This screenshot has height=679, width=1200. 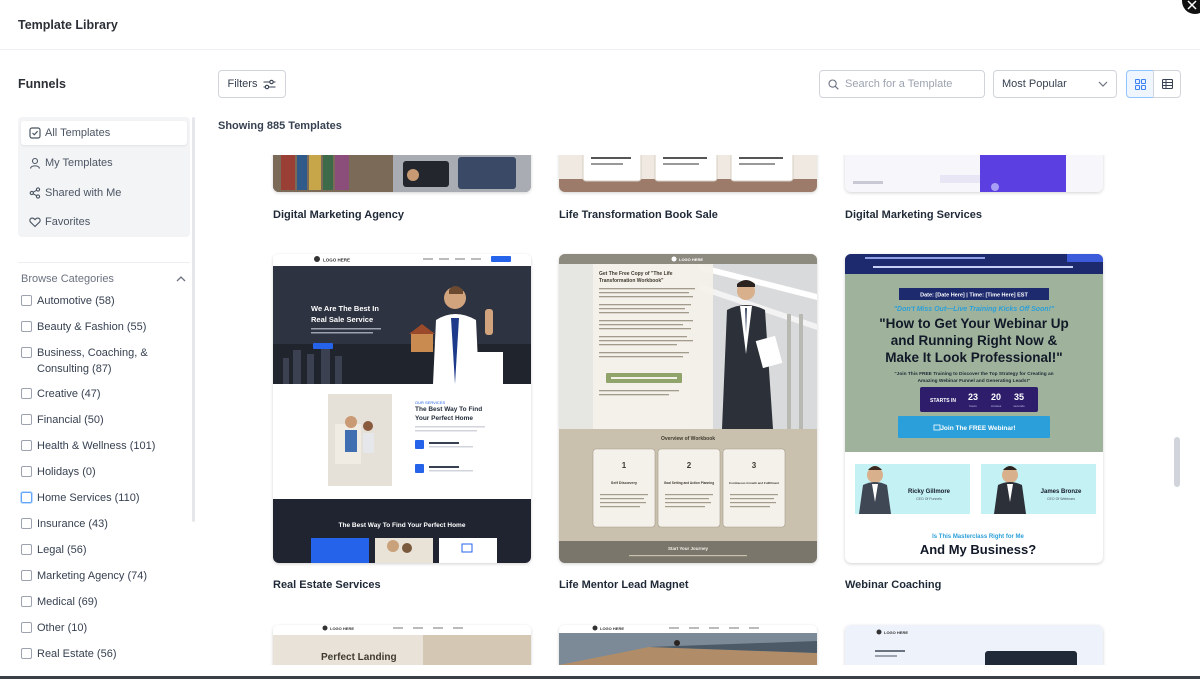 I want to click on grid-view-button, so click(x=1140, y=84).